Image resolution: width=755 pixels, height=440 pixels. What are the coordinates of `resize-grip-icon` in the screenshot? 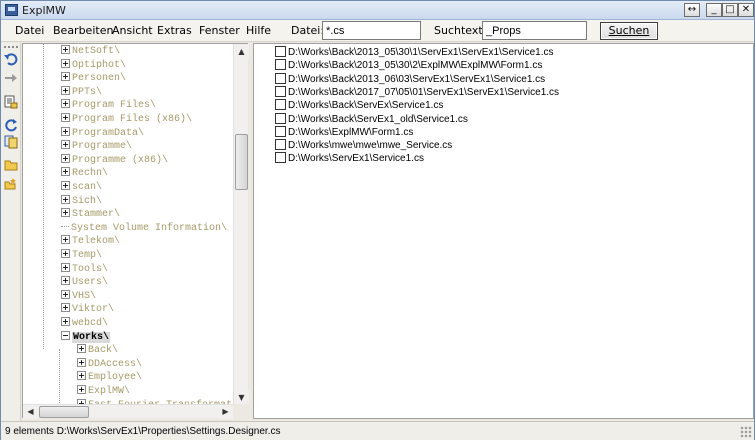 It's located at (746, 432).